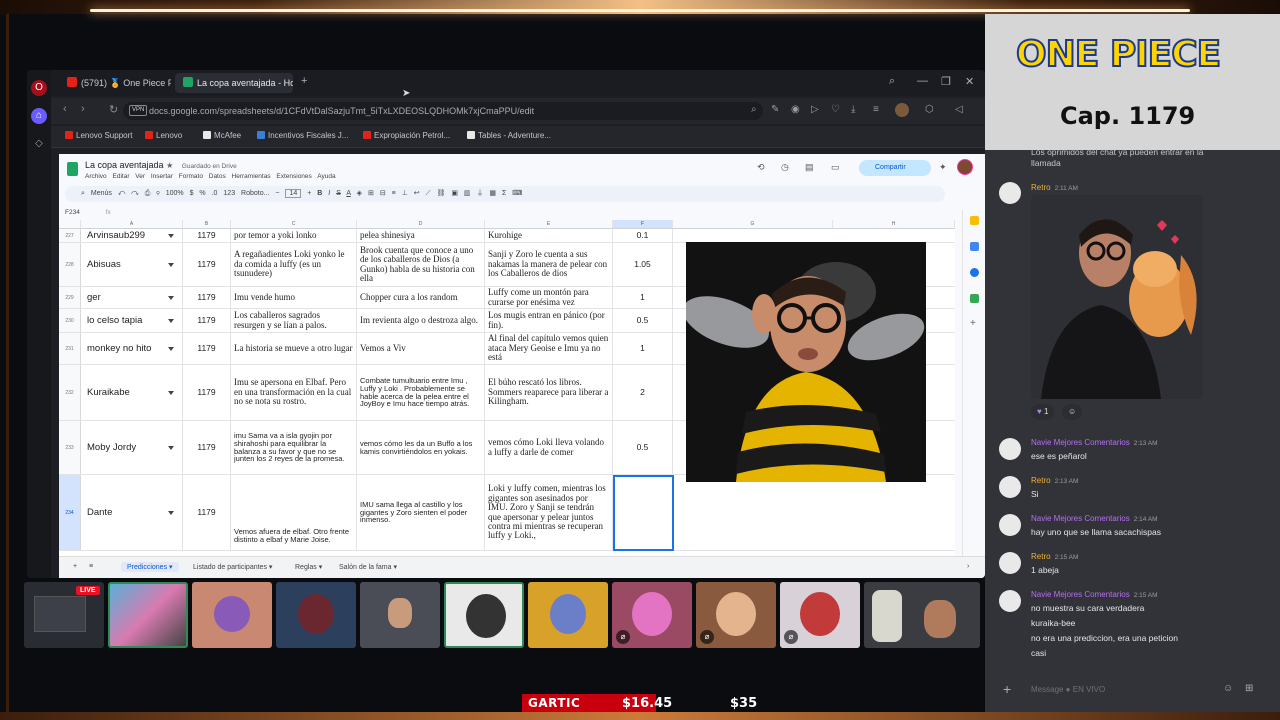 The width and height of the screenshot is (1280, 720). What do you see at coordinates (91, 566) in the screenshot?
I see `all-sheets-icon: ≡` at bounding box center [91, 566].